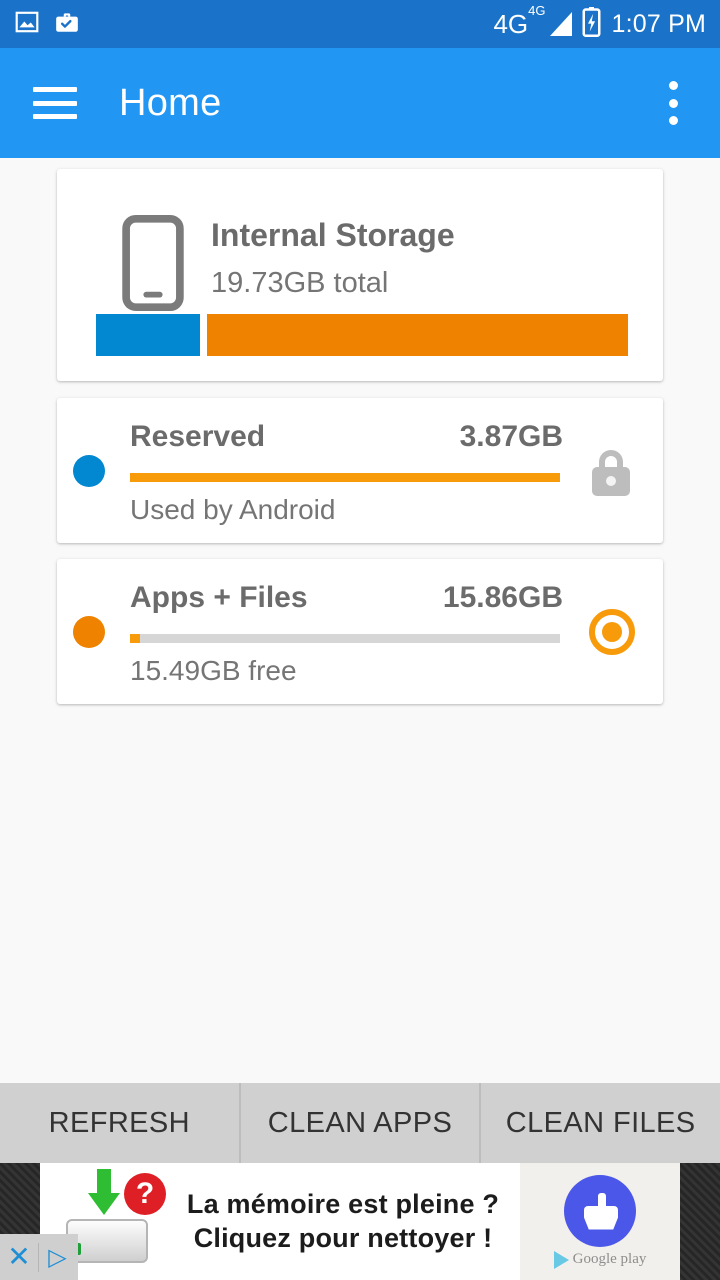 The image size is (720, 1280). I want to click on google-play-icon, so click(561, 1259).